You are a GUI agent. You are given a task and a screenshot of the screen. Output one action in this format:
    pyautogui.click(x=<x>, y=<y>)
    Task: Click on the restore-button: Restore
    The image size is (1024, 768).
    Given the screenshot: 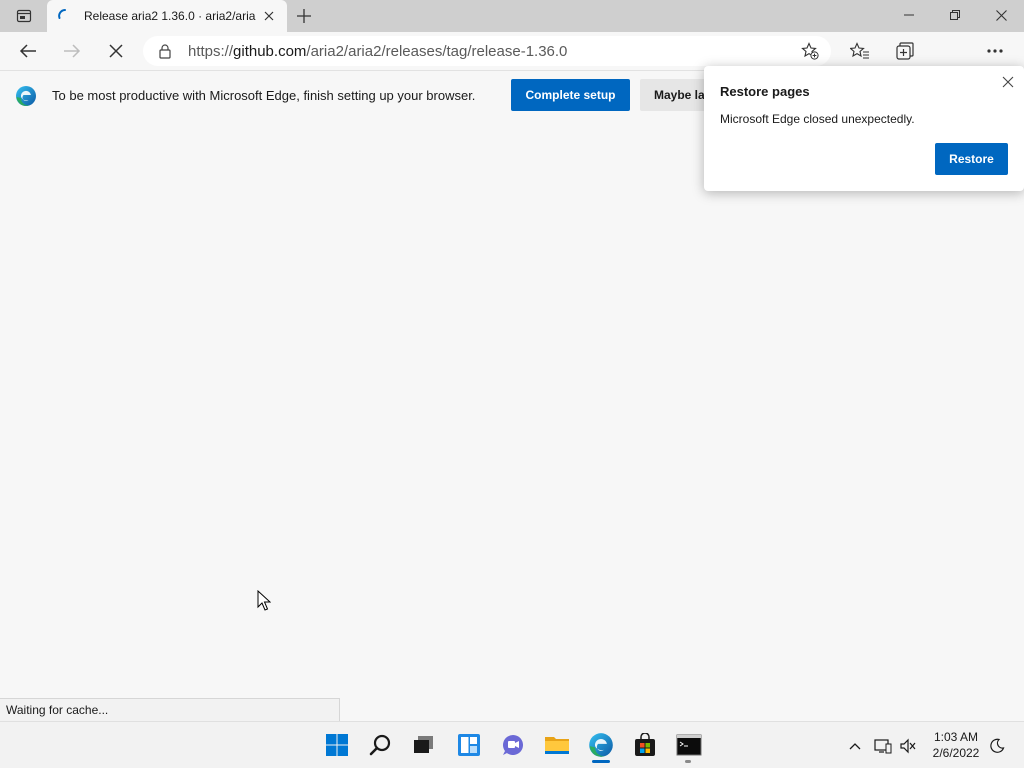 What is the action you would take?
    pyautogui.click(x=971, y=159)
    